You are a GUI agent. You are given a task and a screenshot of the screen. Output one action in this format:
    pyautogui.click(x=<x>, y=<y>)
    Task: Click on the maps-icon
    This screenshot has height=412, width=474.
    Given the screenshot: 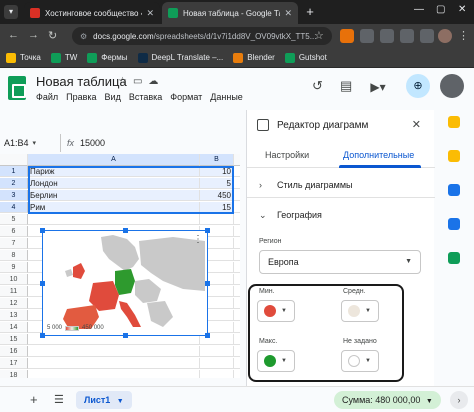 What is the action you would take?
    pyautogui.click(x=454, y=258)
    